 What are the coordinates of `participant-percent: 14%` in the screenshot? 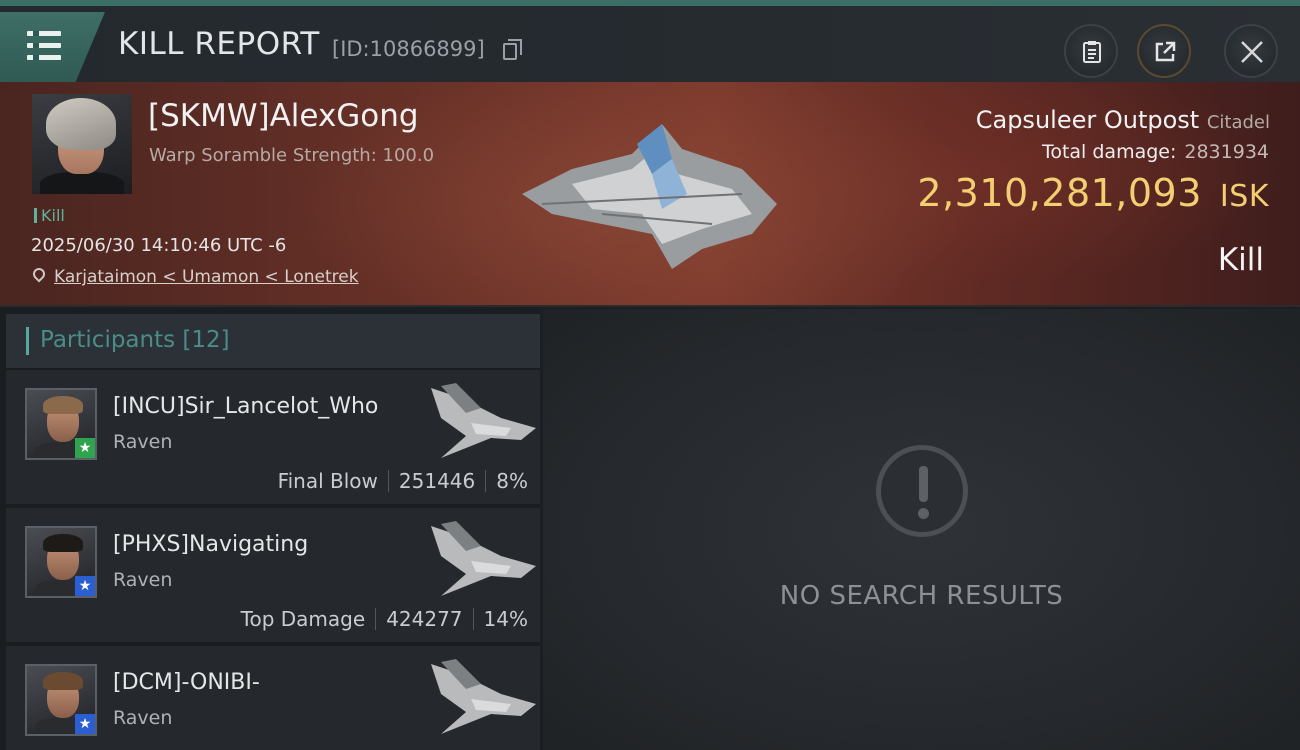 It's located at (505, 619).